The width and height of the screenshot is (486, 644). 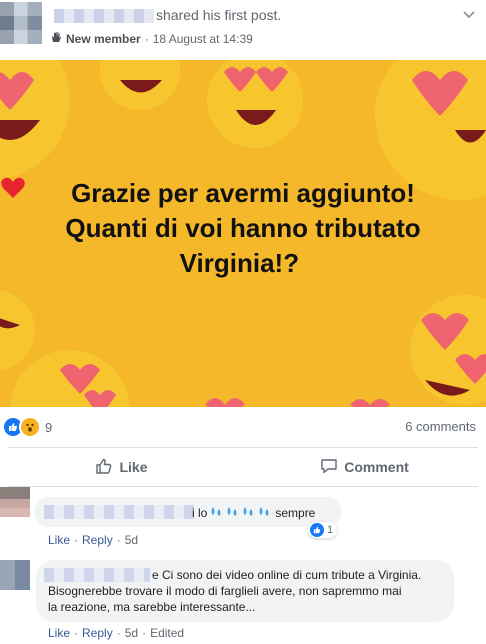 I want to click on new-member-hand-icon, so click(x=56, y=38).